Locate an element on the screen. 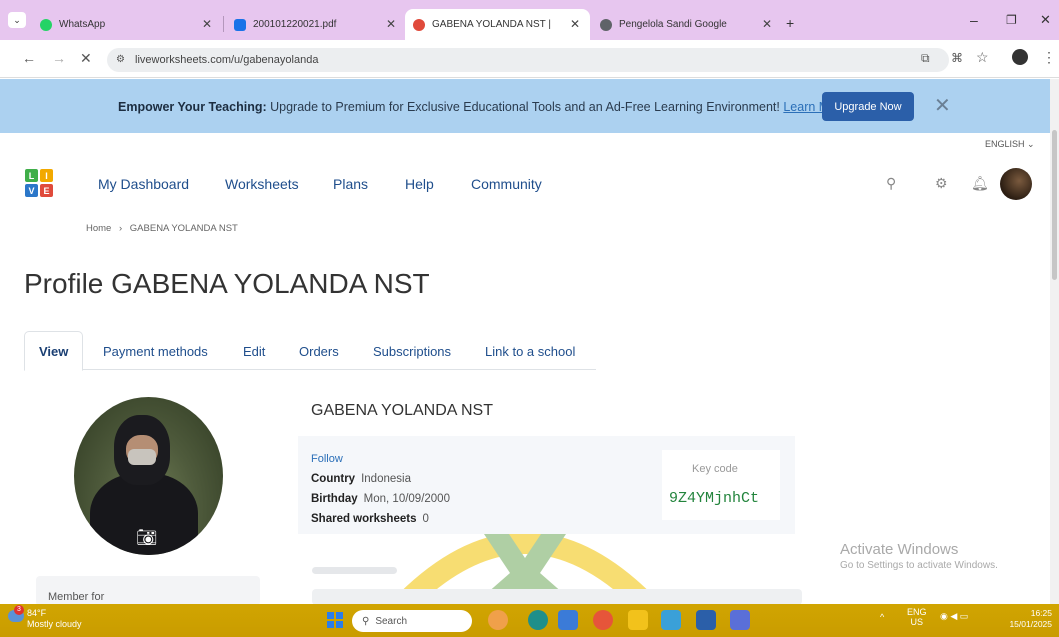 Image resolution: width=1059 pixels, height=637 pixels. nav-worksheets: Worksheets is located at coordinates (262, 184).